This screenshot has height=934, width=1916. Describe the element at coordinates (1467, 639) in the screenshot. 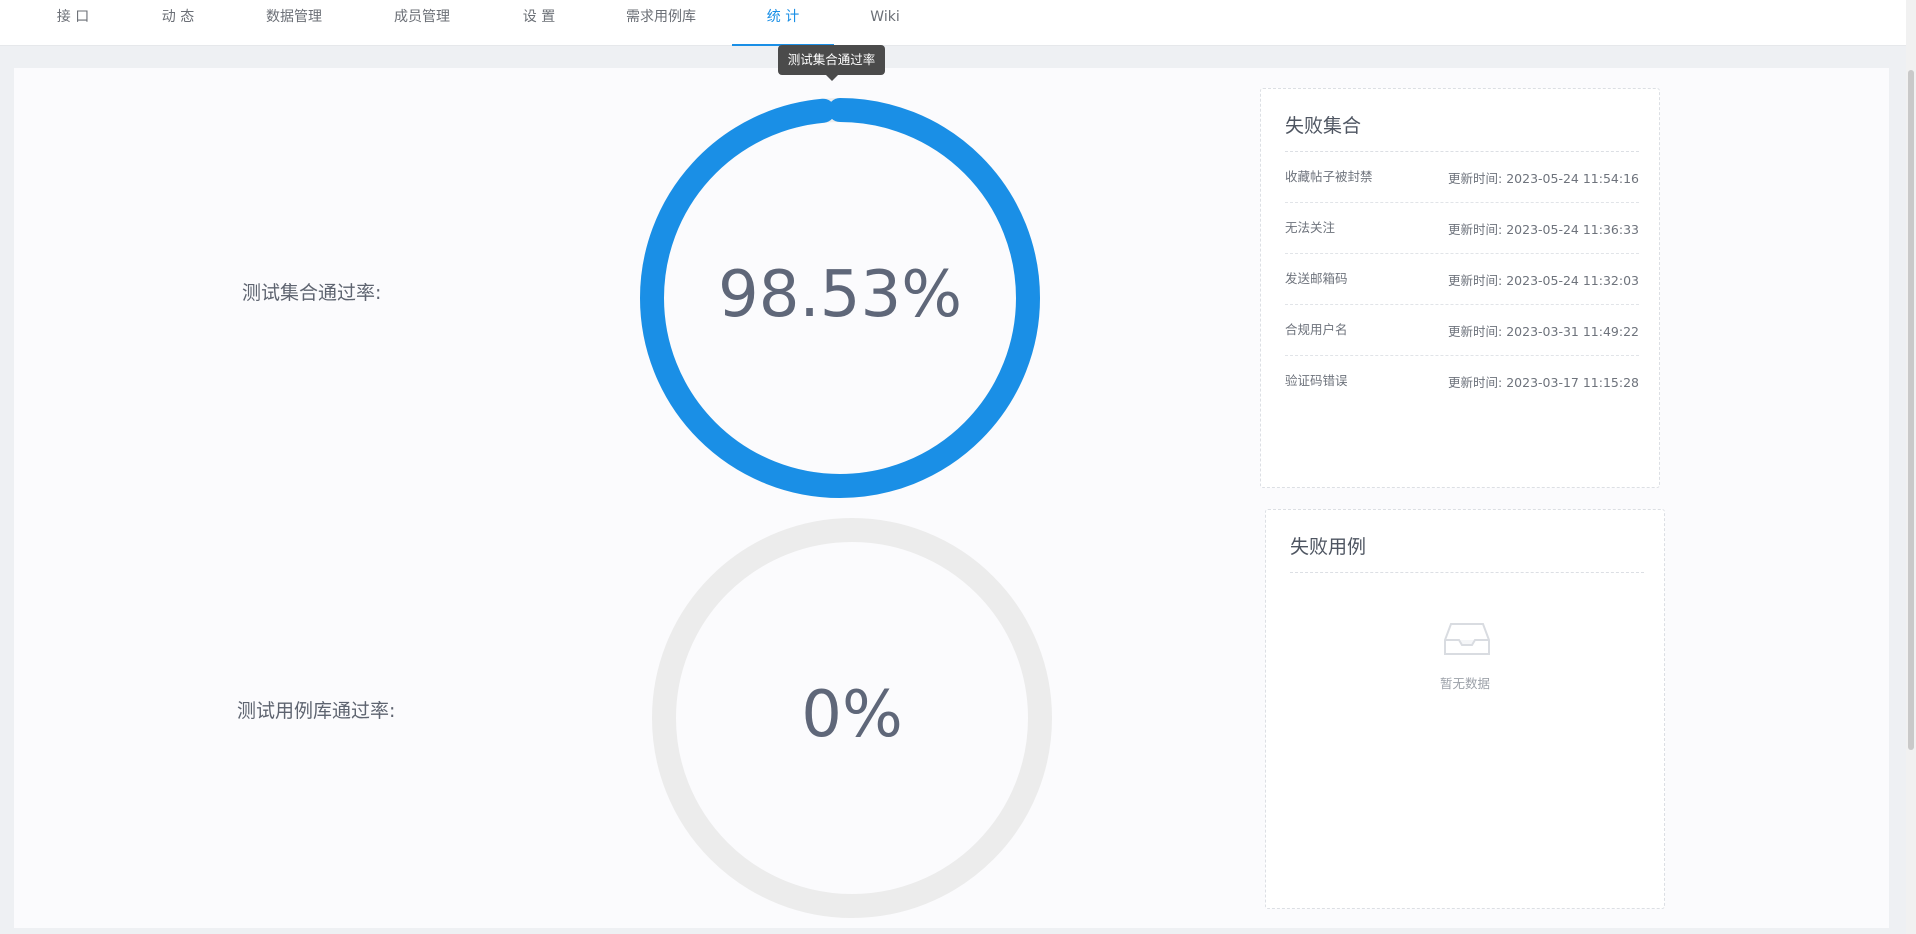

I see `empty-inbox-icon` at that location.